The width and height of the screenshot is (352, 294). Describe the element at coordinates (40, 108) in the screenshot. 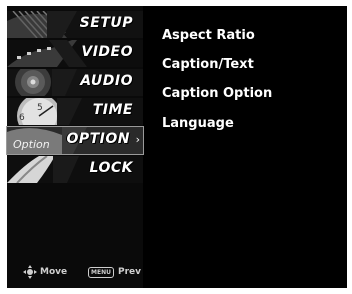

I see `svg-text: 5` at that location.